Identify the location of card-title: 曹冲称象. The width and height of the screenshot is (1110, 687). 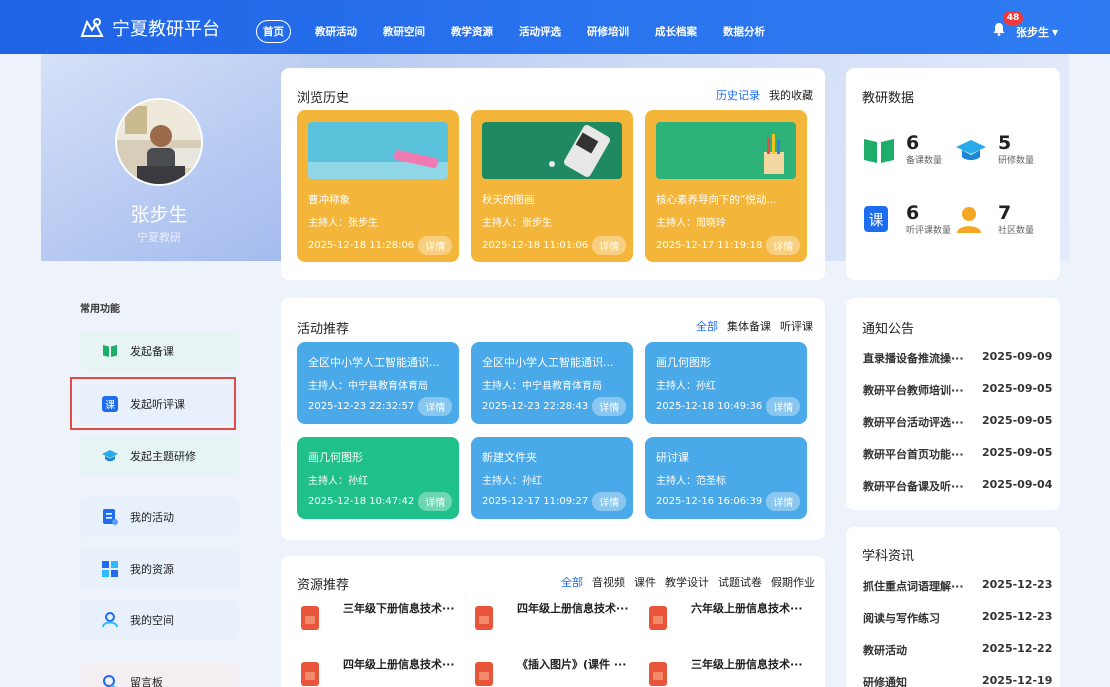
(329, 200).